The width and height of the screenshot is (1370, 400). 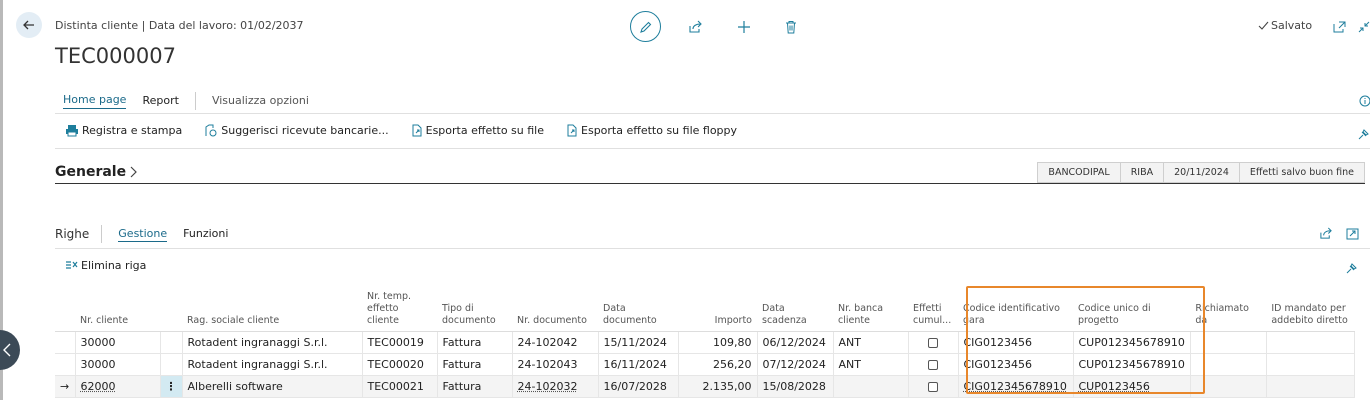 I want to click on row-menu-cell, so click(x=171, y=365).